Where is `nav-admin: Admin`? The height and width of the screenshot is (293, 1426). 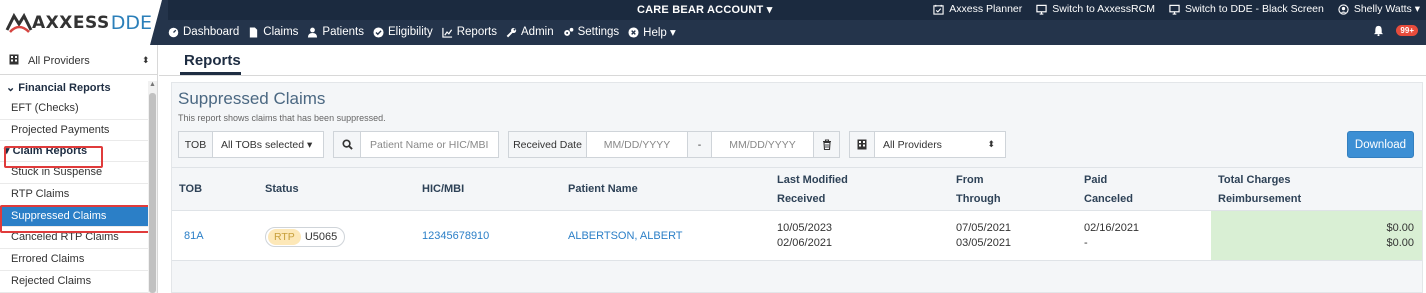 nav-admin: Admin is located at coordinates (530, 32).